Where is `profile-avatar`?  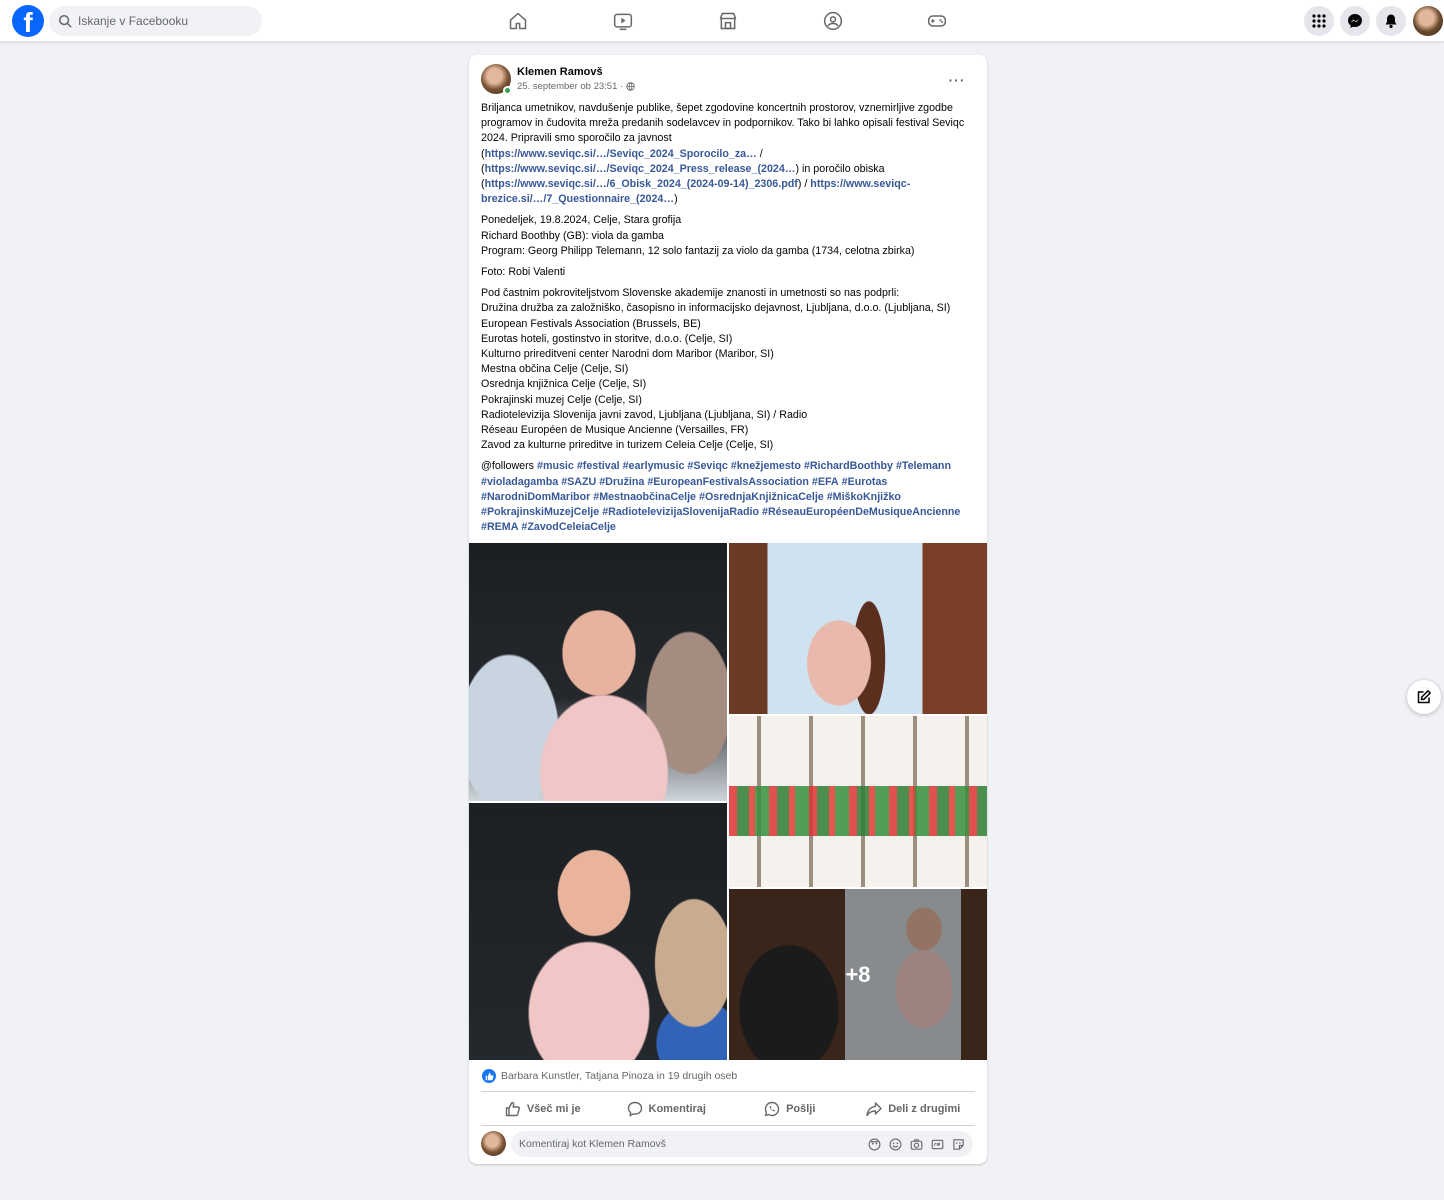 profile-avatar is located at coordinates (1428, 21).